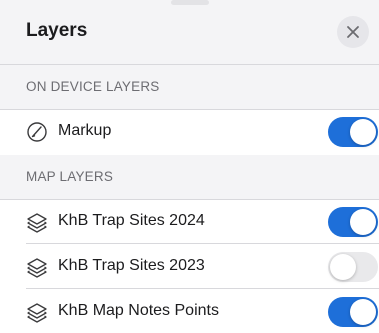  I want to click on close-icon, so click(353, 32).